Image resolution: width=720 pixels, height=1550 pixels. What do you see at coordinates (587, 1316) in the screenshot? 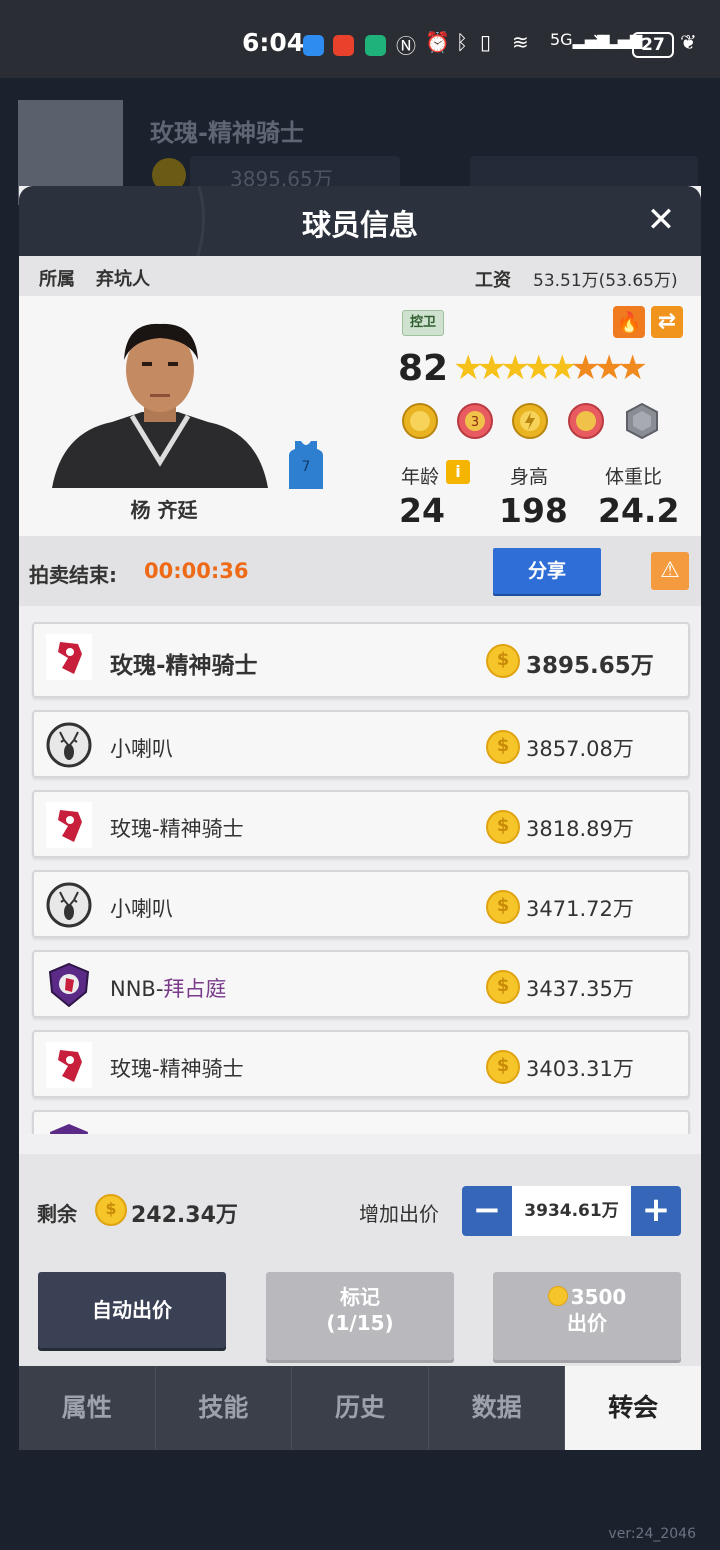
I see `place-bid-button: 3500 出价` at bounding box center [587, 1316].